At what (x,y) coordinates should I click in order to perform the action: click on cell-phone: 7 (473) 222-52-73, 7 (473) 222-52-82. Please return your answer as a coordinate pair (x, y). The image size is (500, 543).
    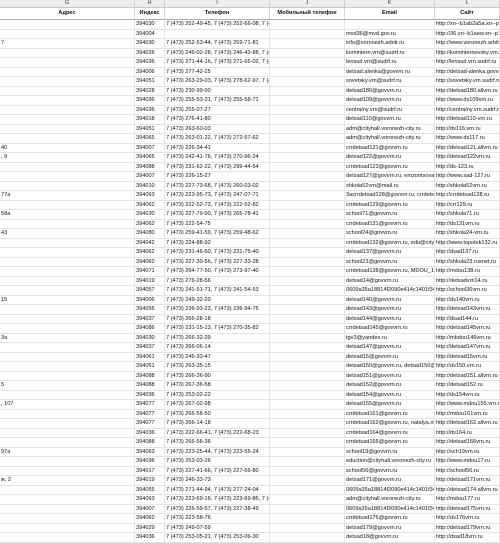
    Looking at the image, I should click on (217, 205).